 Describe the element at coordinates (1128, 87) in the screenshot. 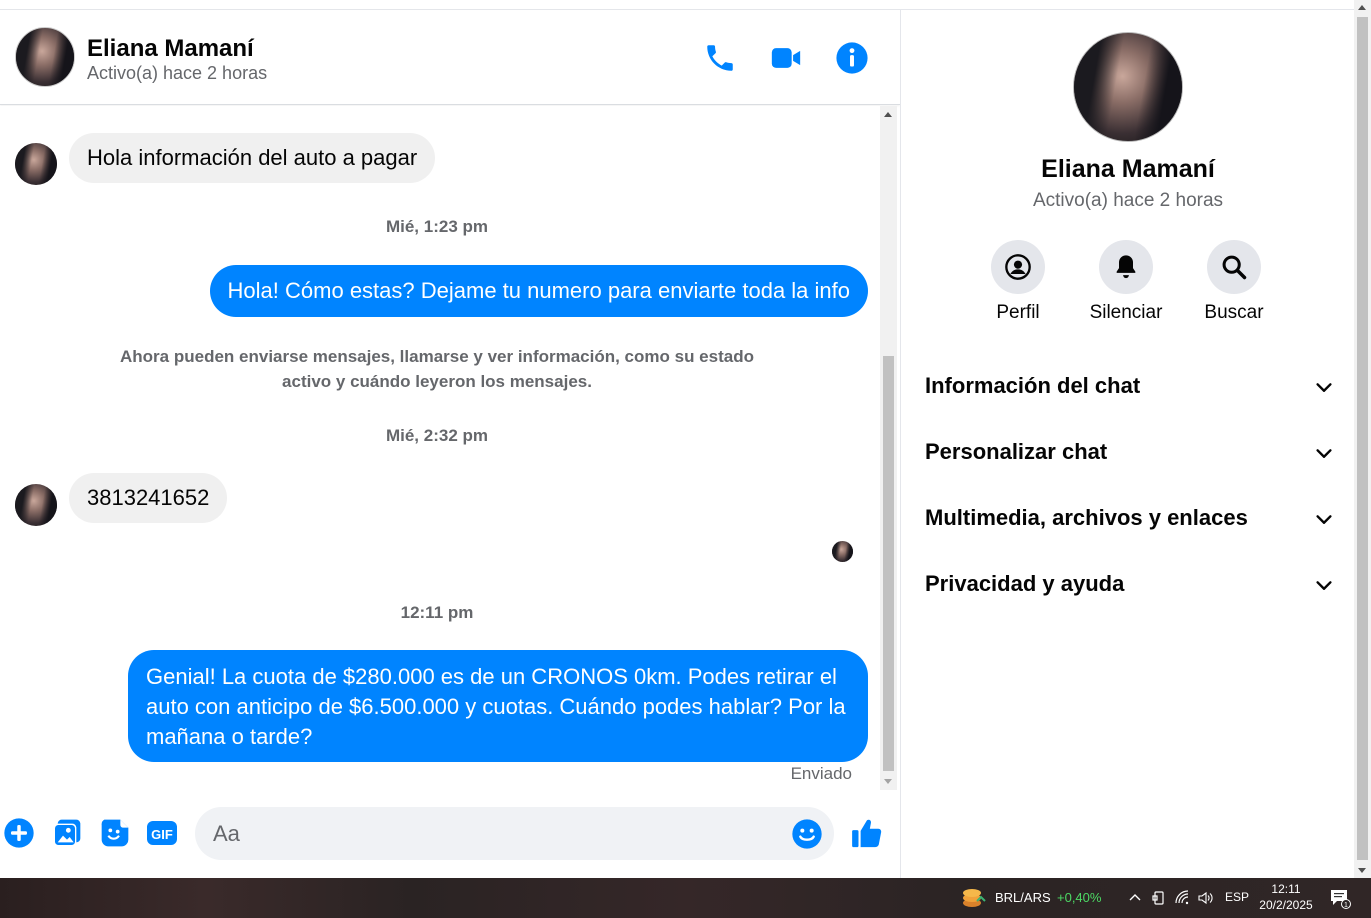

I see `profile-avatar` at that location.